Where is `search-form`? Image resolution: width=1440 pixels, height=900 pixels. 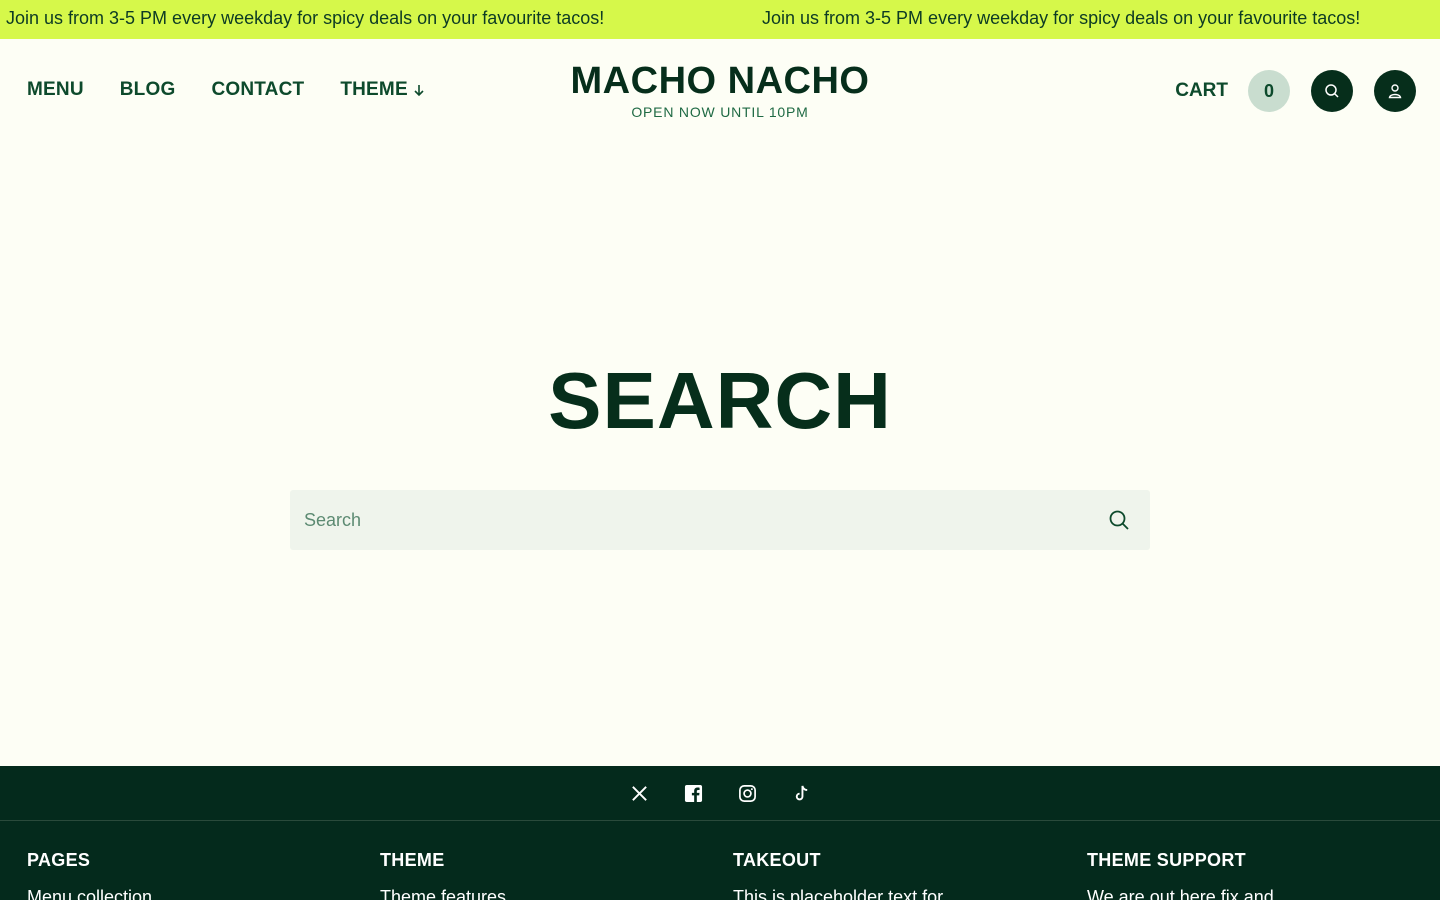 search-form is located at coordinates (720, 520).